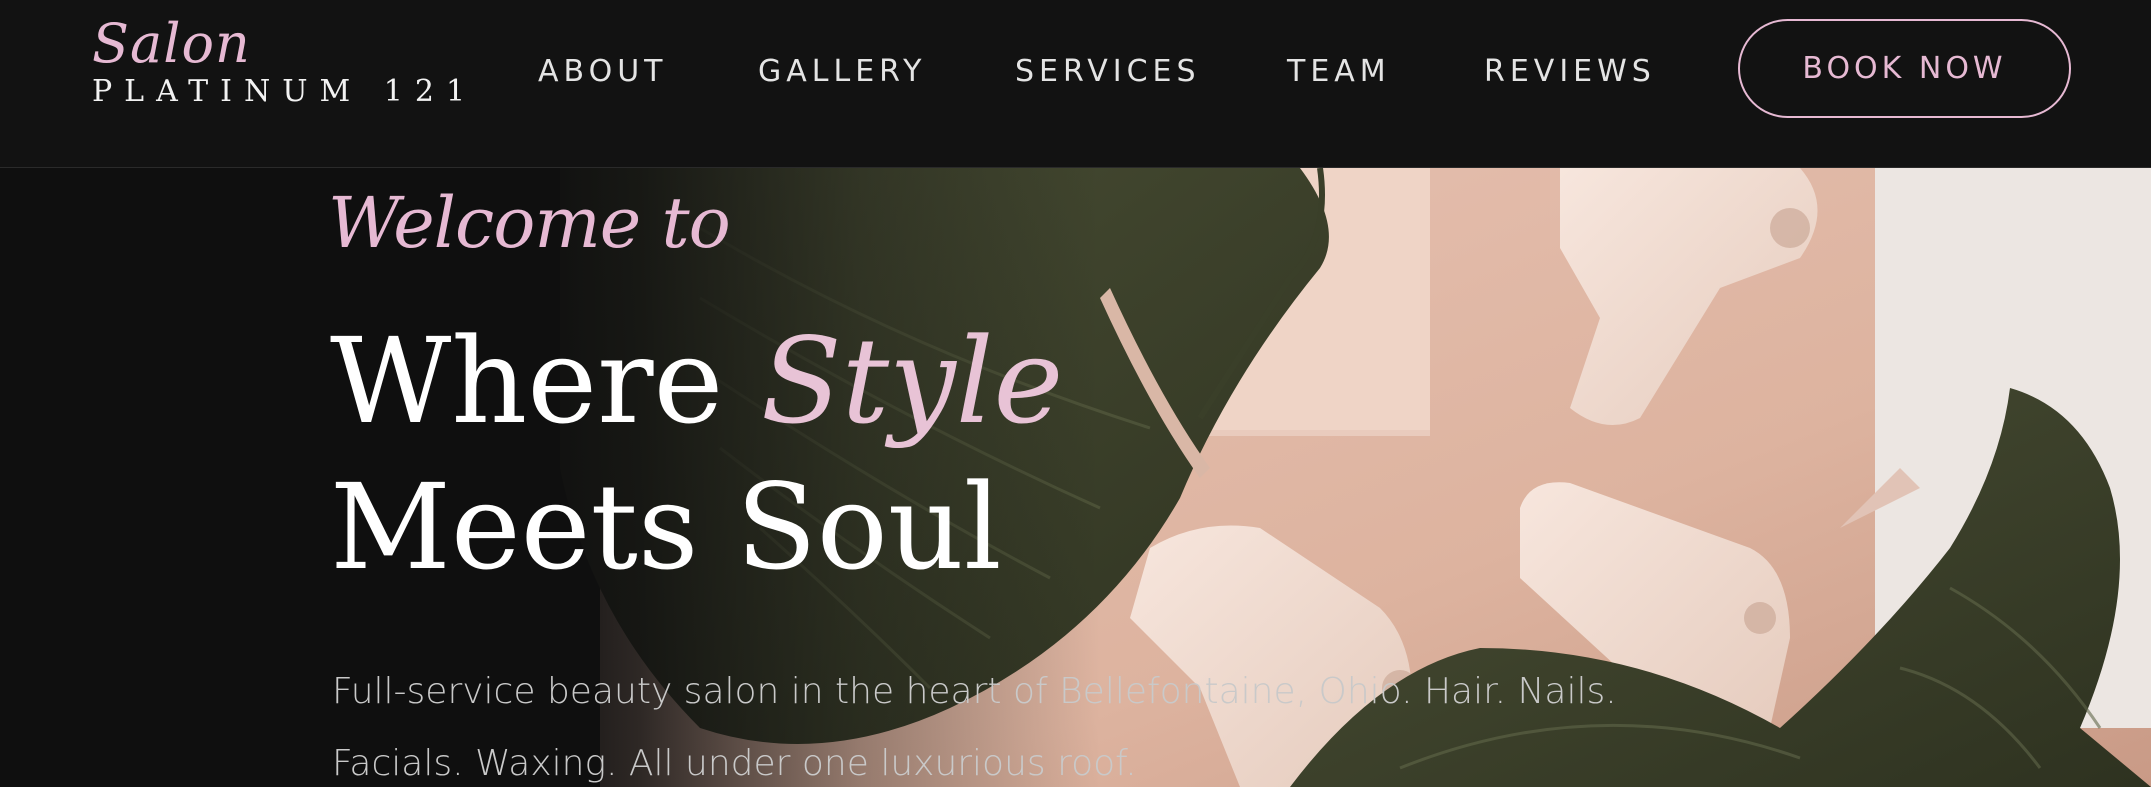 This screenshot has width=2151, height=787. I want to click on brand-name: PLATINUM 121, so click(285, 91).